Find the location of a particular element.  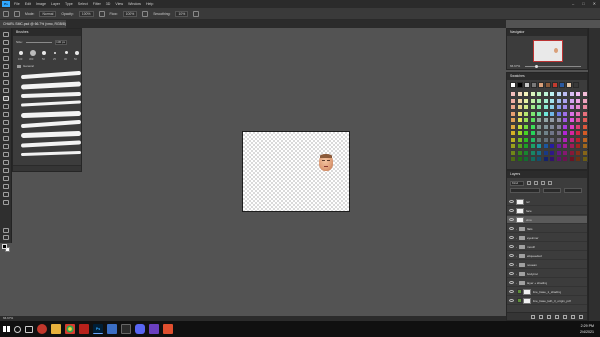

steam-icon is located at coordinates (126, 329).